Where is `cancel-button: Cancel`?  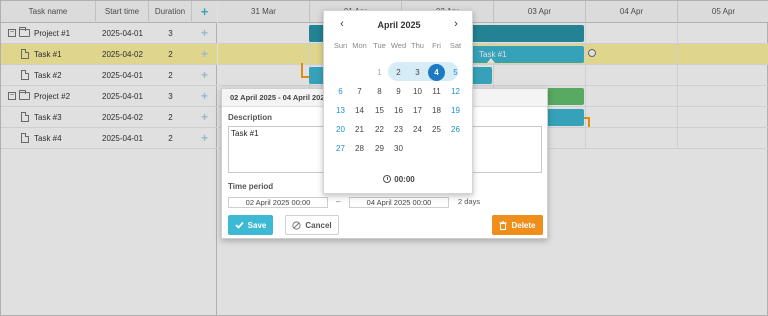
cancel-button: Cancel is located at coordinates (312, 225).